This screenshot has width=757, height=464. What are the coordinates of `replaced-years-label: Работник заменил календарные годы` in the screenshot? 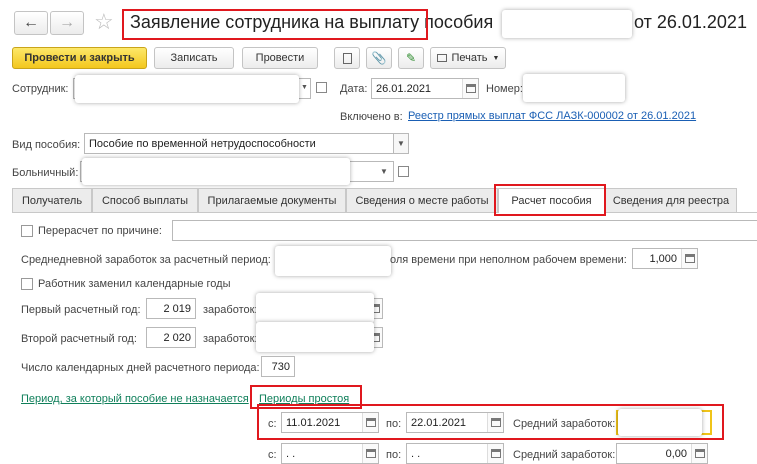 It's located at (134, 284).